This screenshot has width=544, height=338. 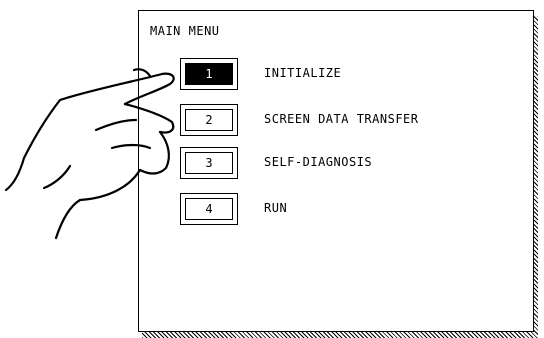 I want to click on menu-item-label: RUN, so click(x=276, y=208).